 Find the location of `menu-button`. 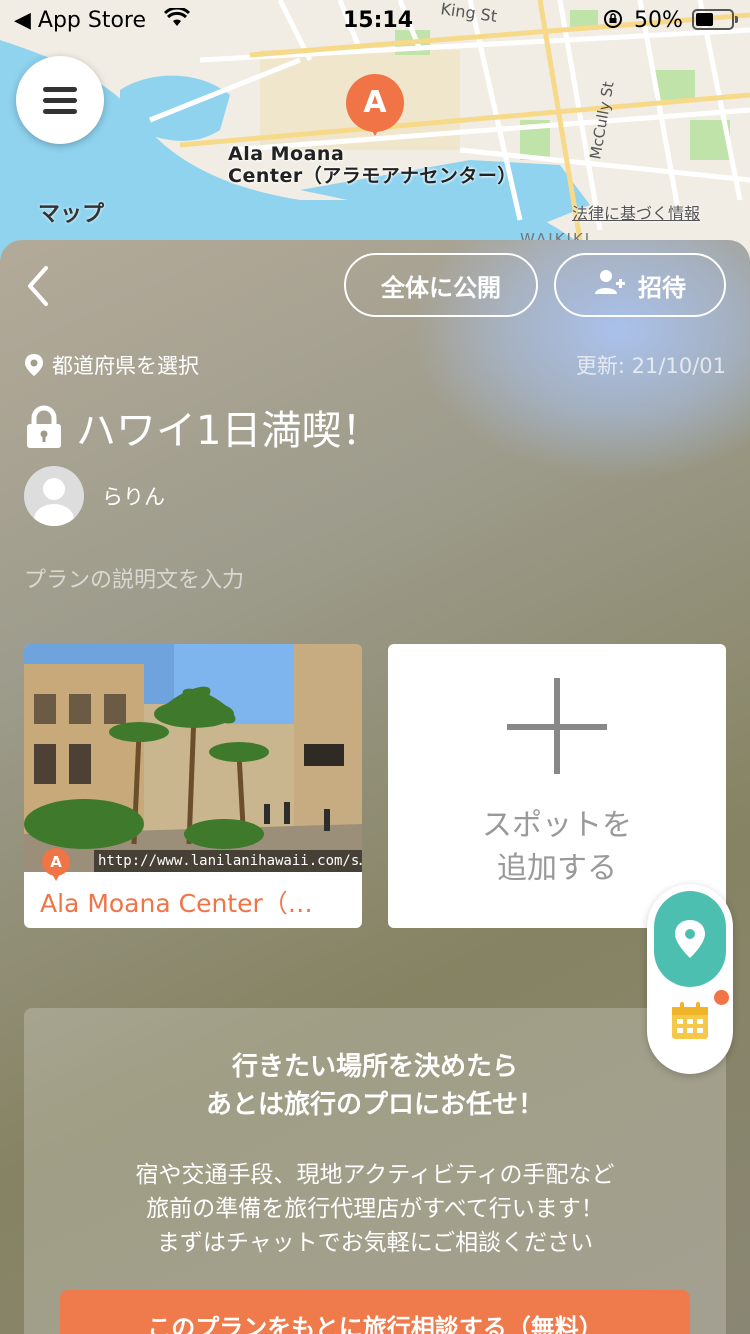

menu-button is located at coordinates (60, 100).